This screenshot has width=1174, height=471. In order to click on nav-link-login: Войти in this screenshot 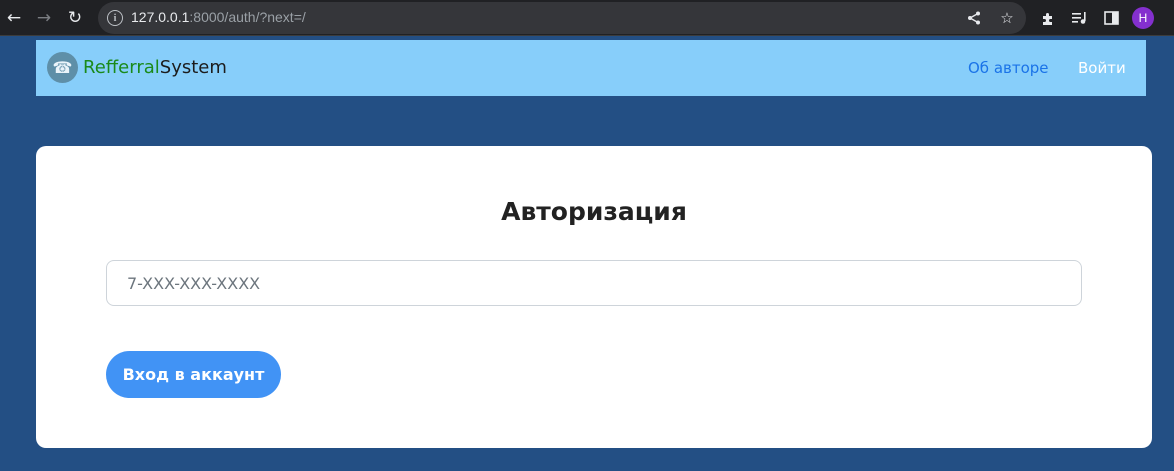, I will do `click(1102, 68)`.